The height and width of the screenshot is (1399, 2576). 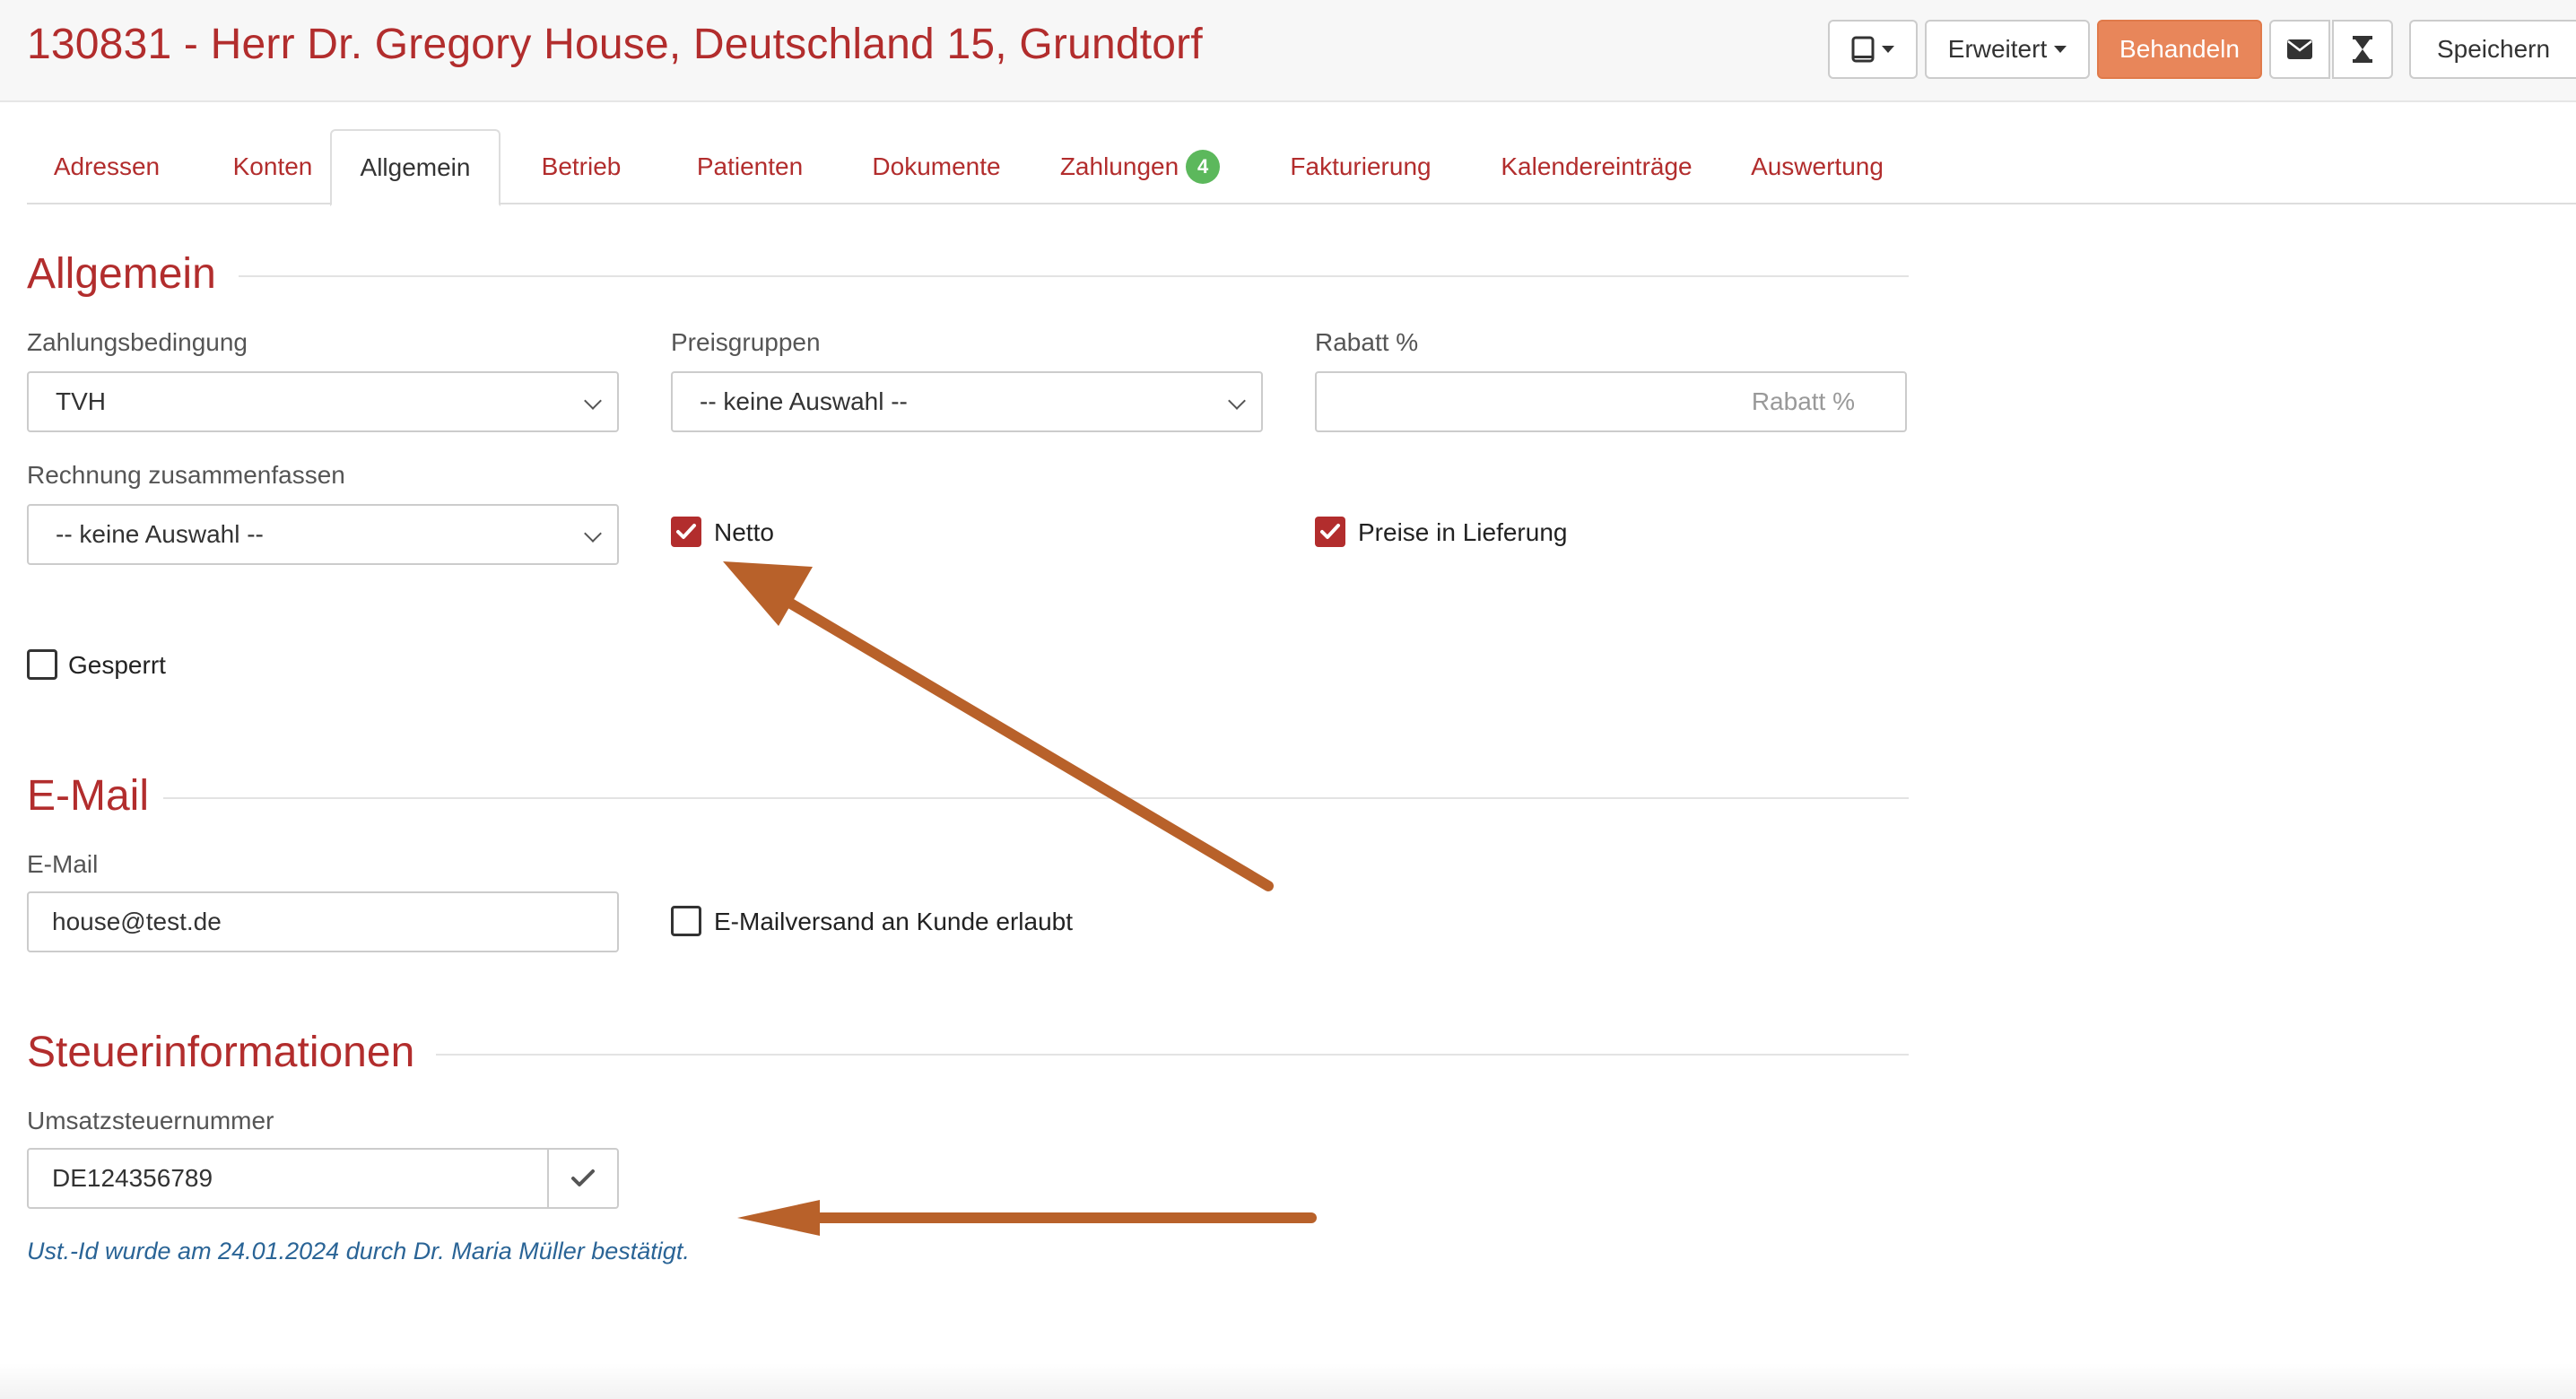 I want to click on payment-terms-value: TVH, so click(x=81, y=401).